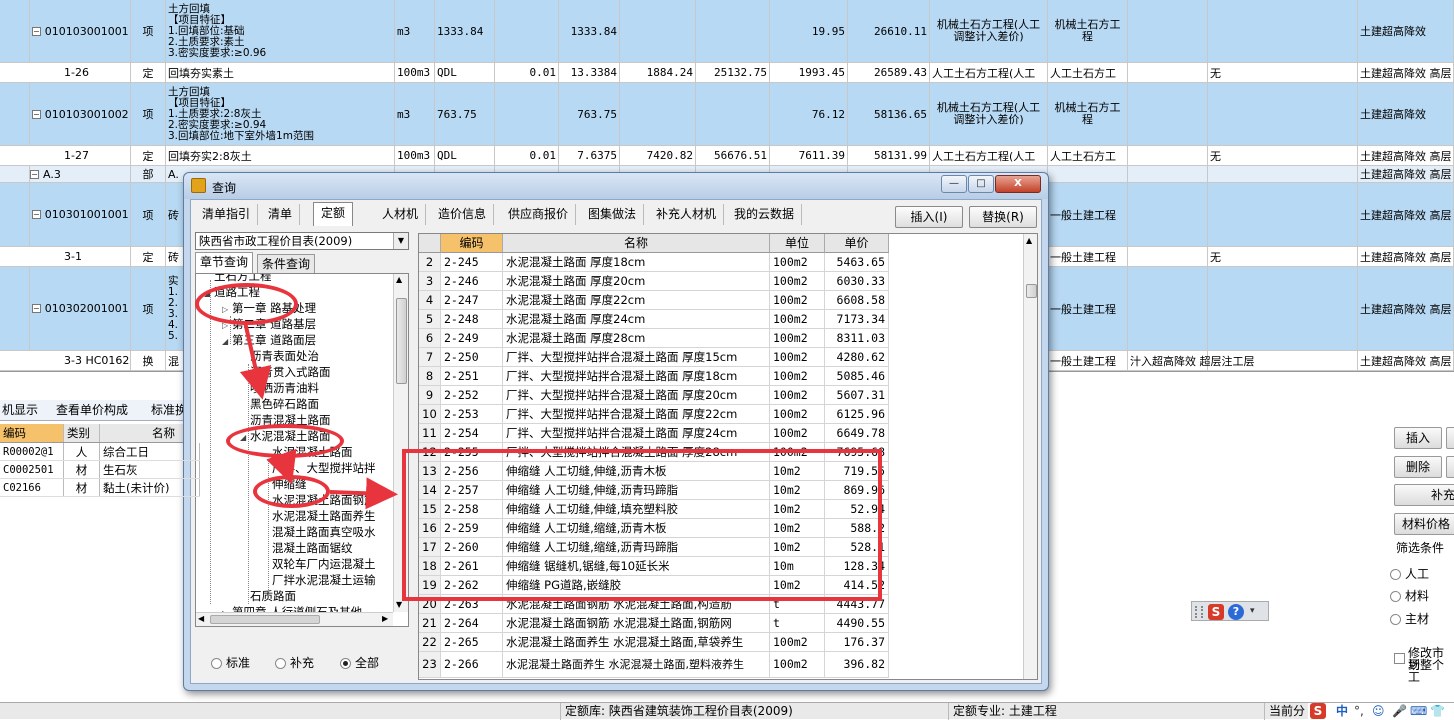 The image size is (1454, 720). What do you see at coordinates (32, 487) in the screenshot?
I see `resource-code: C02166` at bounding box center [32, 487].